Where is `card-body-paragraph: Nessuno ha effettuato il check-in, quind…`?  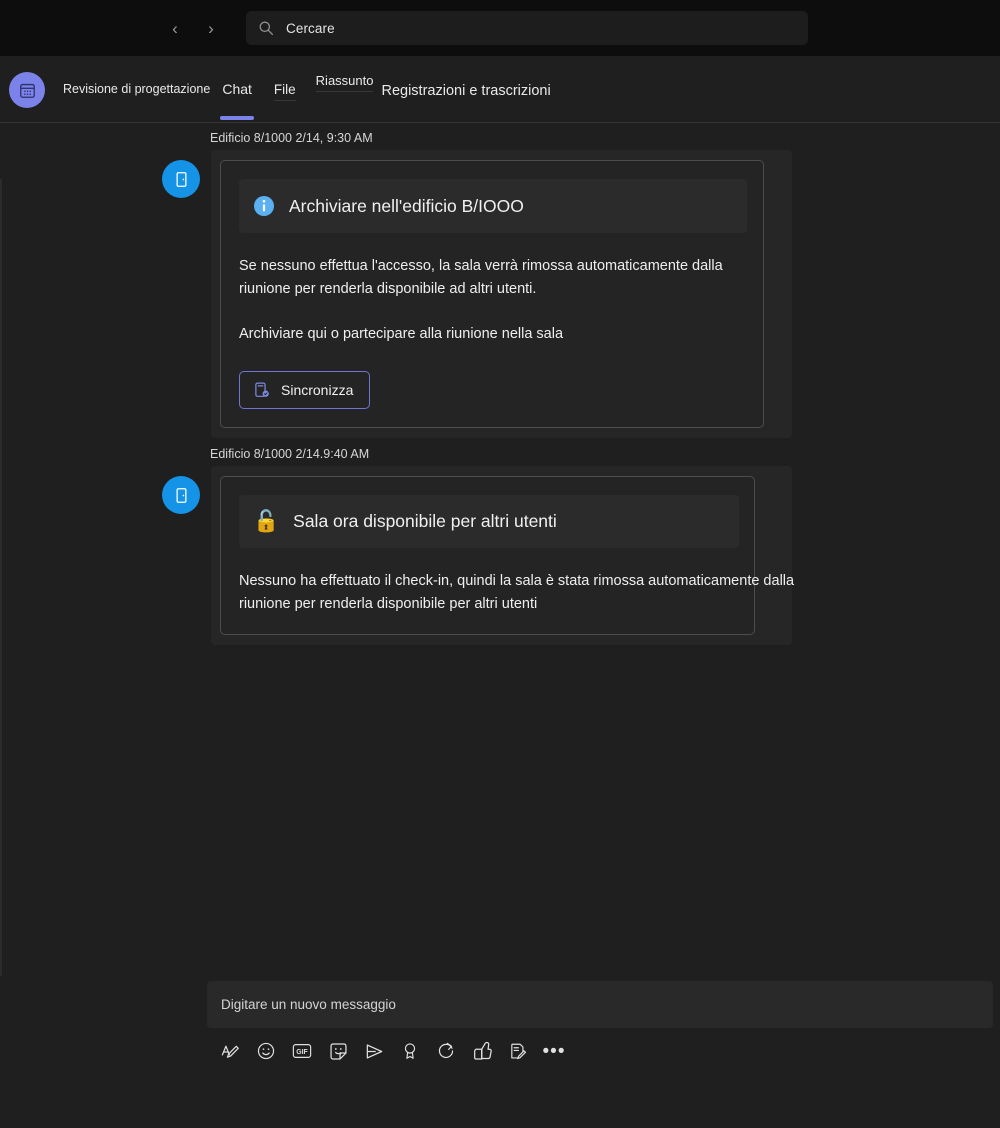 card-body-paragraph: Nessuno ha effettuato il check-in, quind… is located at coordinates (517, 592).